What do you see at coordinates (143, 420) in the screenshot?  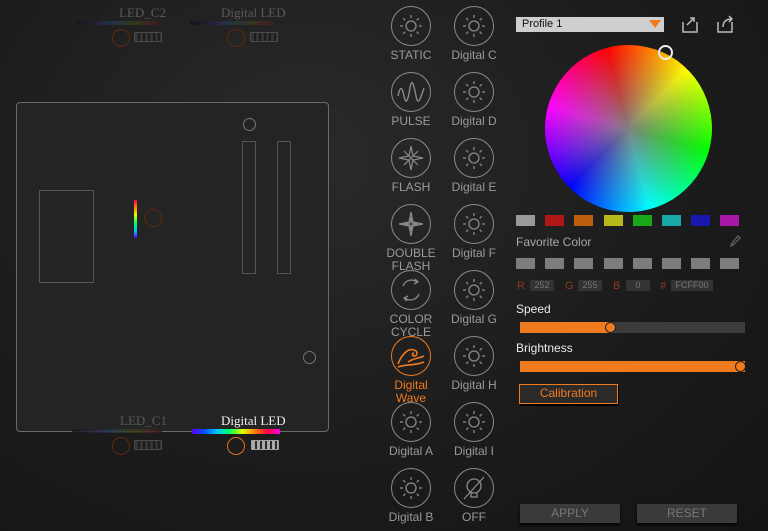 I see `led-header-name: LED_C1` at bounding box center [143, 420].